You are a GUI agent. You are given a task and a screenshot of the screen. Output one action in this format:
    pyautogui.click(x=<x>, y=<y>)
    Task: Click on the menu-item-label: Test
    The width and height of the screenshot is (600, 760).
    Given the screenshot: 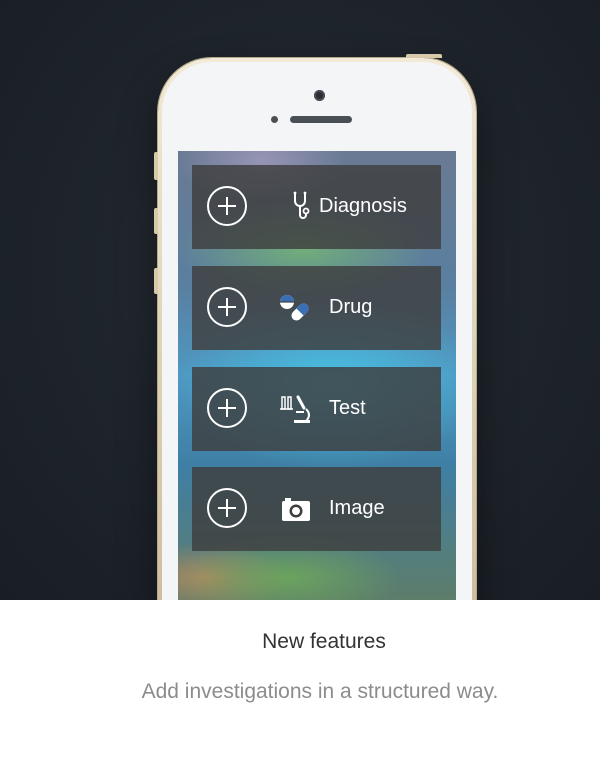 What is the action you would take?
    pyautogui.click(x=347, y=408)
    